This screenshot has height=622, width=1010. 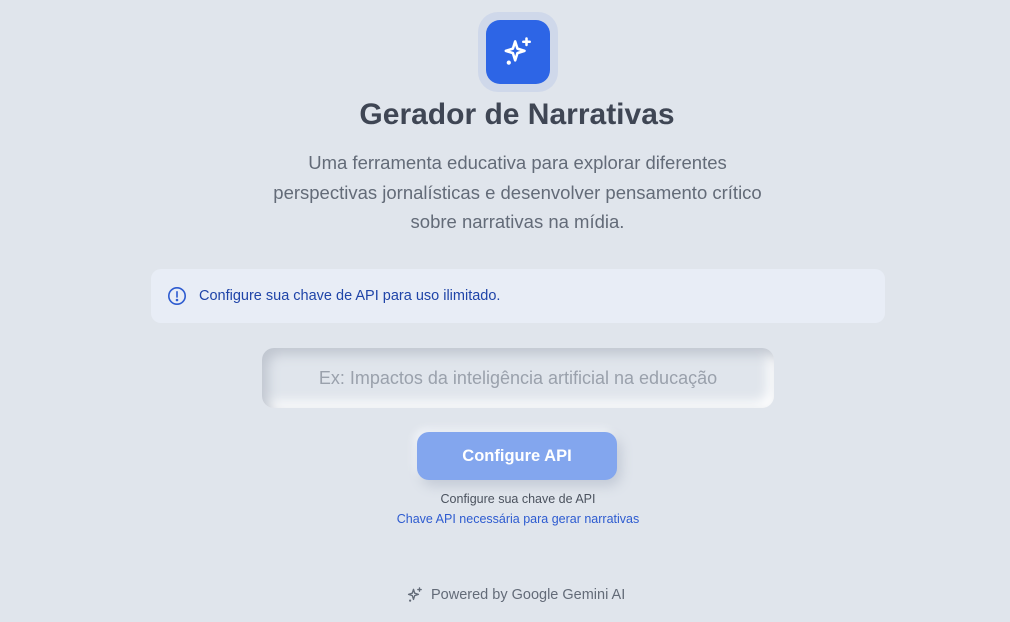 What do you see at coordinates (528, 595) in the screenshot?
I see `footer-text: Powered by Google Gemini AI` at bounding box center [528, 595].